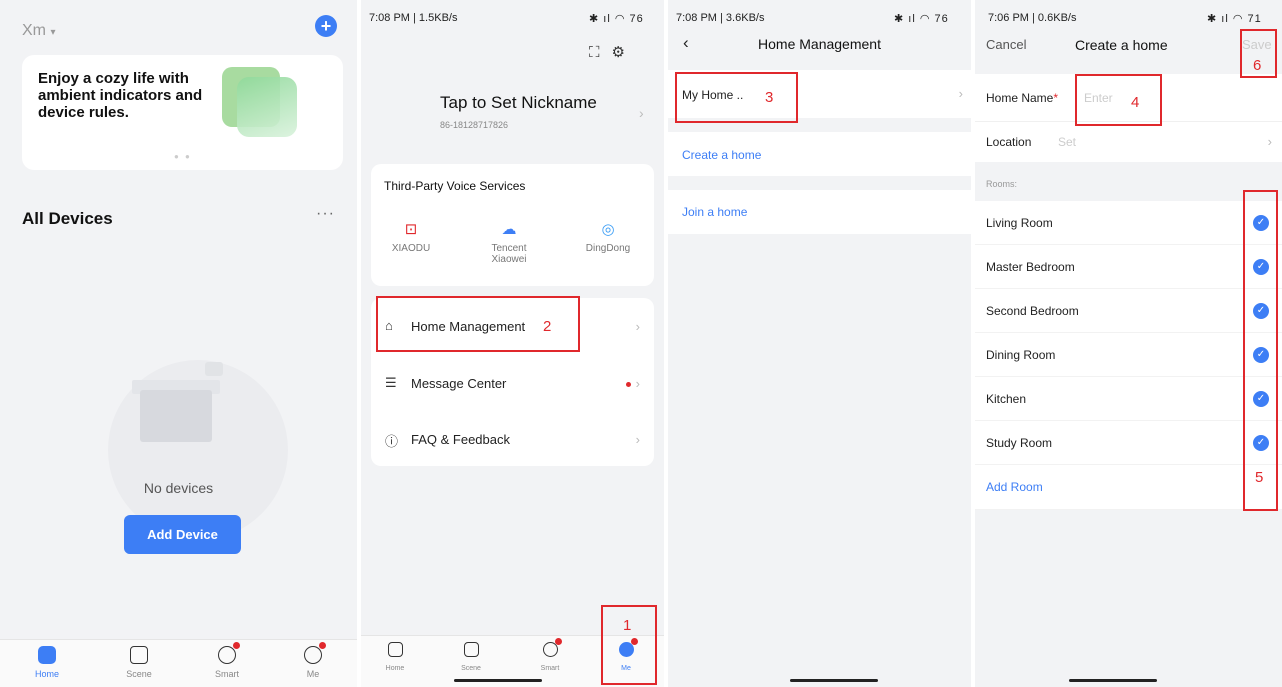 This screenshot has height=687, width=1282. What do you see at coordinates (720, 18) in the screenshot?
I see `status-bar-time: 7:08 PM | 3.6KB/s` at bounding box center [720, 18].